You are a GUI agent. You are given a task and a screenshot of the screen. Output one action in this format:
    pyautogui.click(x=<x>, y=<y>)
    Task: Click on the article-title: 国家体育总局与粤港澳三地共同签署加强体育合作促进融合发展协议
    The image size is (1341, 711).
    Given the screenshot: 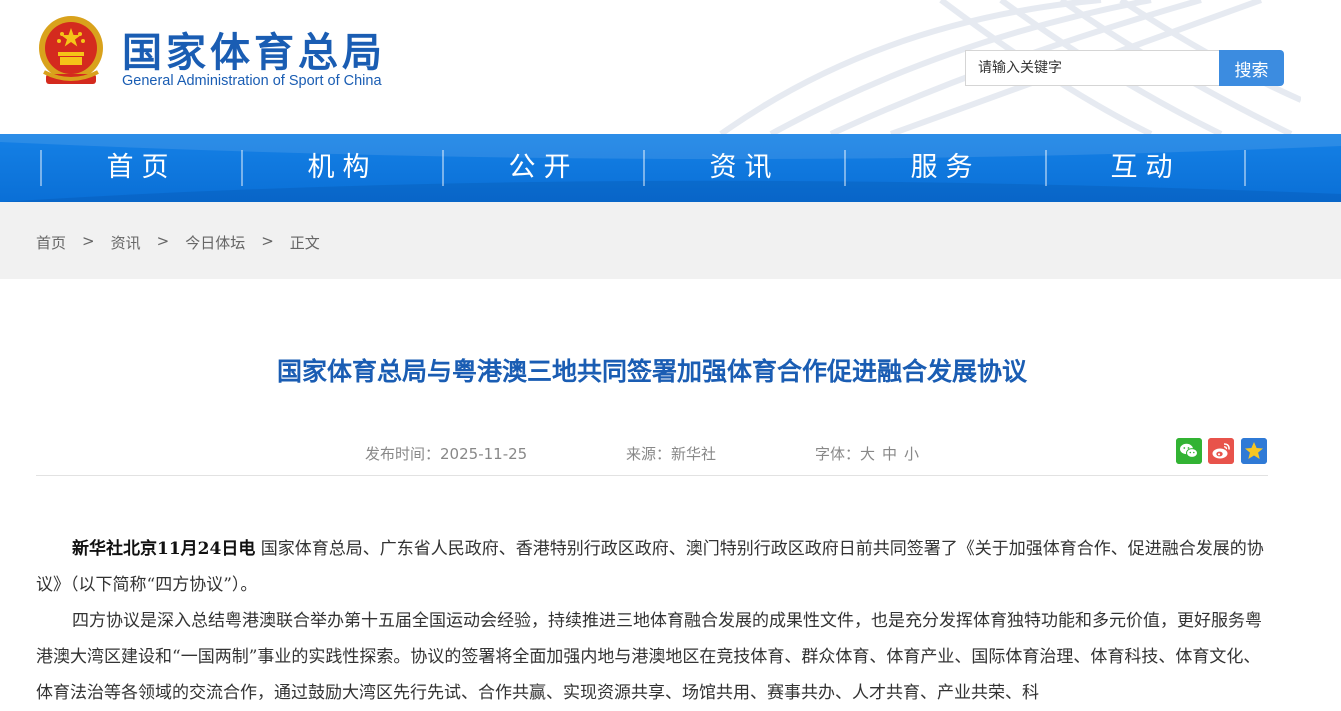 What is the action you would take?
    pyautogui.click(x=651, y=371)
    